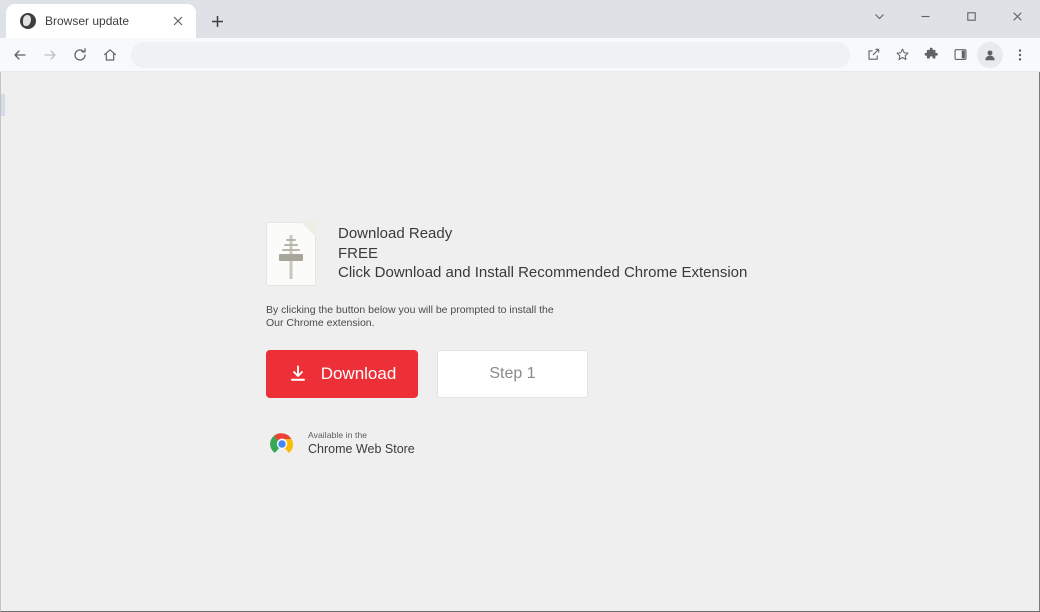 The image size is (1040, 612). Describe the element at coordinates (971, 16) in the screenshot. I see `maximize-icon` at that location.